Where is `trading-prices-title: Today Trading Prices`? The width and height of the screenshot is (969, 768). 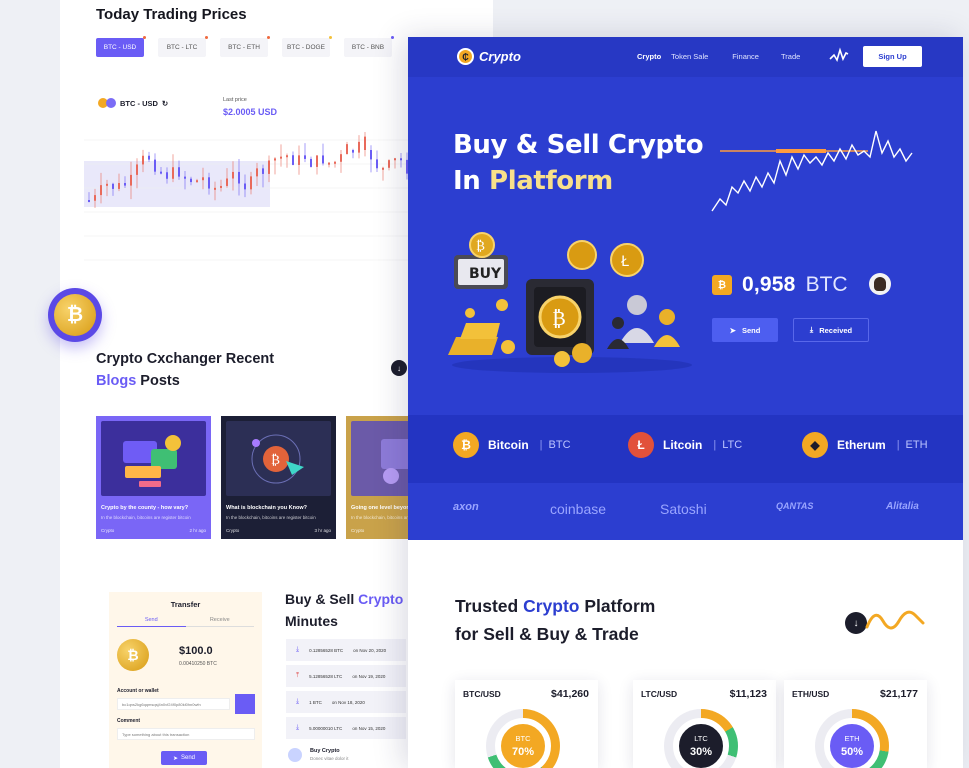
trading-prices-title: Today Trading Prices is located at coordinates (171, 14).